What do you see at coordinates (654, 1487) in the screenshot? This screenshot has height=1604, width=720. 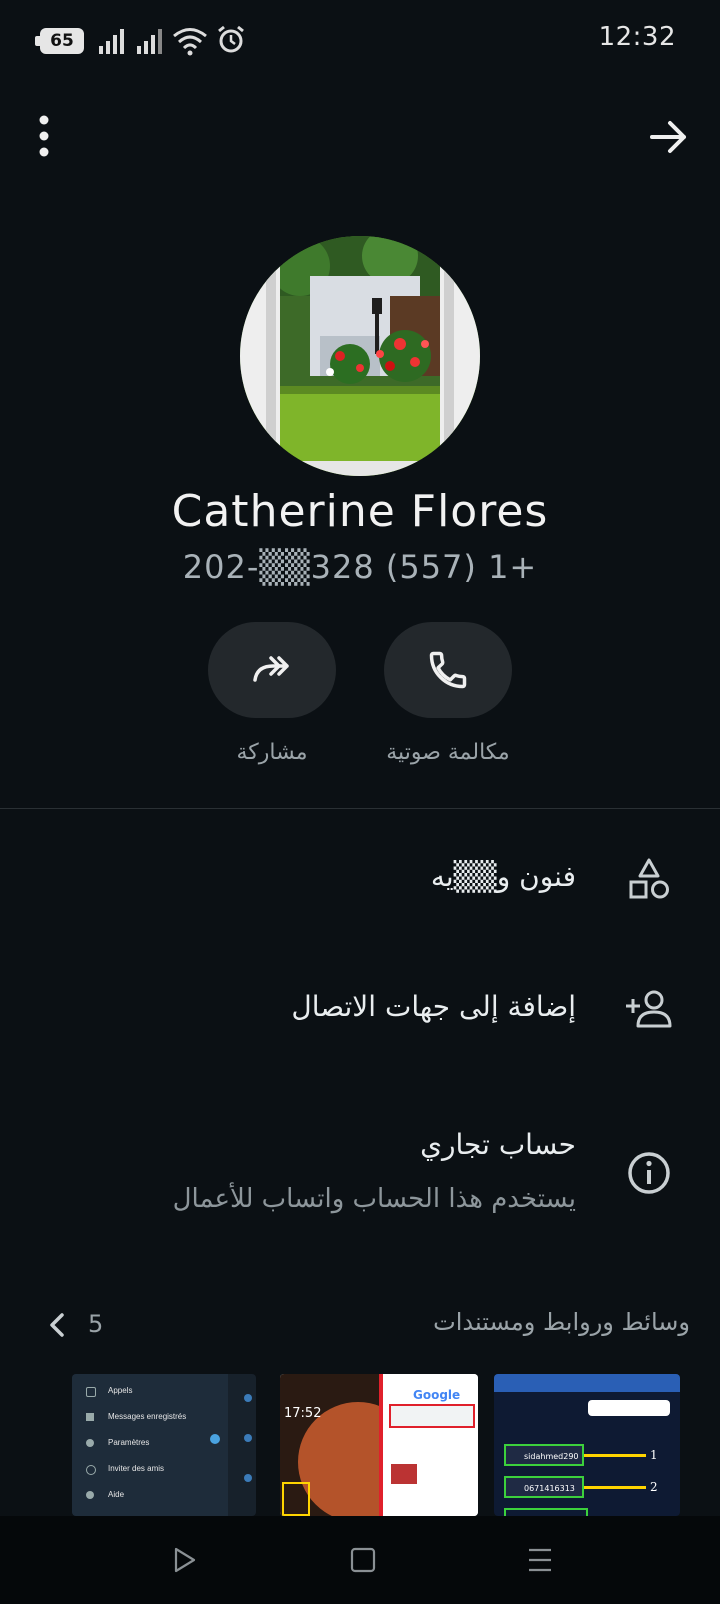 I see `marker: 2` at bounding box center [654, 1487].